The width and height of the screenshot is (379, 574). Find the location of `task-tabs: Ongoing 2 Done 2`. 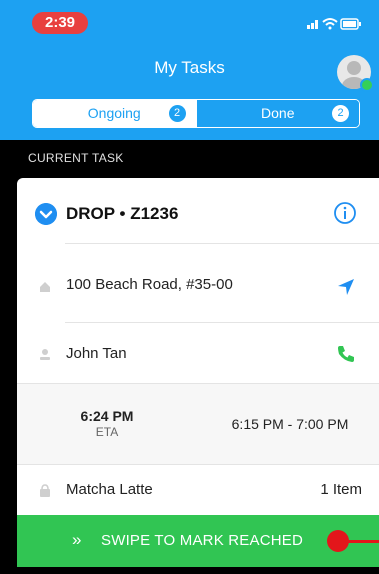

task-tabs: Ongoing 2 Done 2 is located at coordinates (196, 113).